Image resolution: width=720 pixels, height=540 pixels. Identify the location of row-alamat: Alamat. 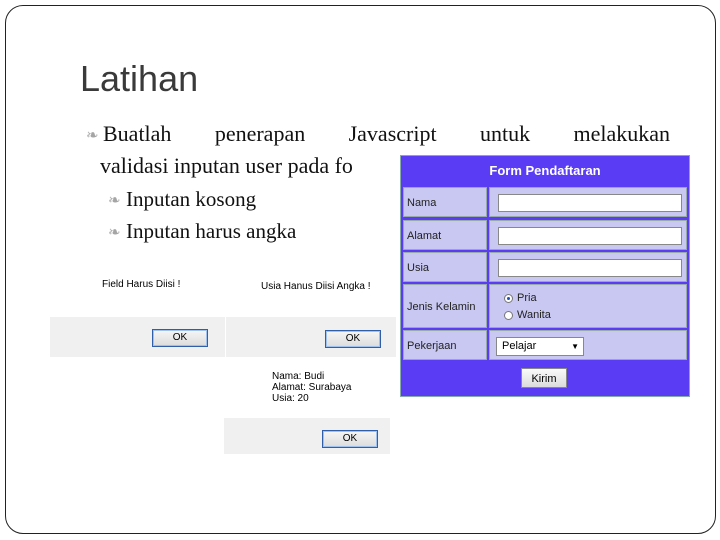
(545, 235).